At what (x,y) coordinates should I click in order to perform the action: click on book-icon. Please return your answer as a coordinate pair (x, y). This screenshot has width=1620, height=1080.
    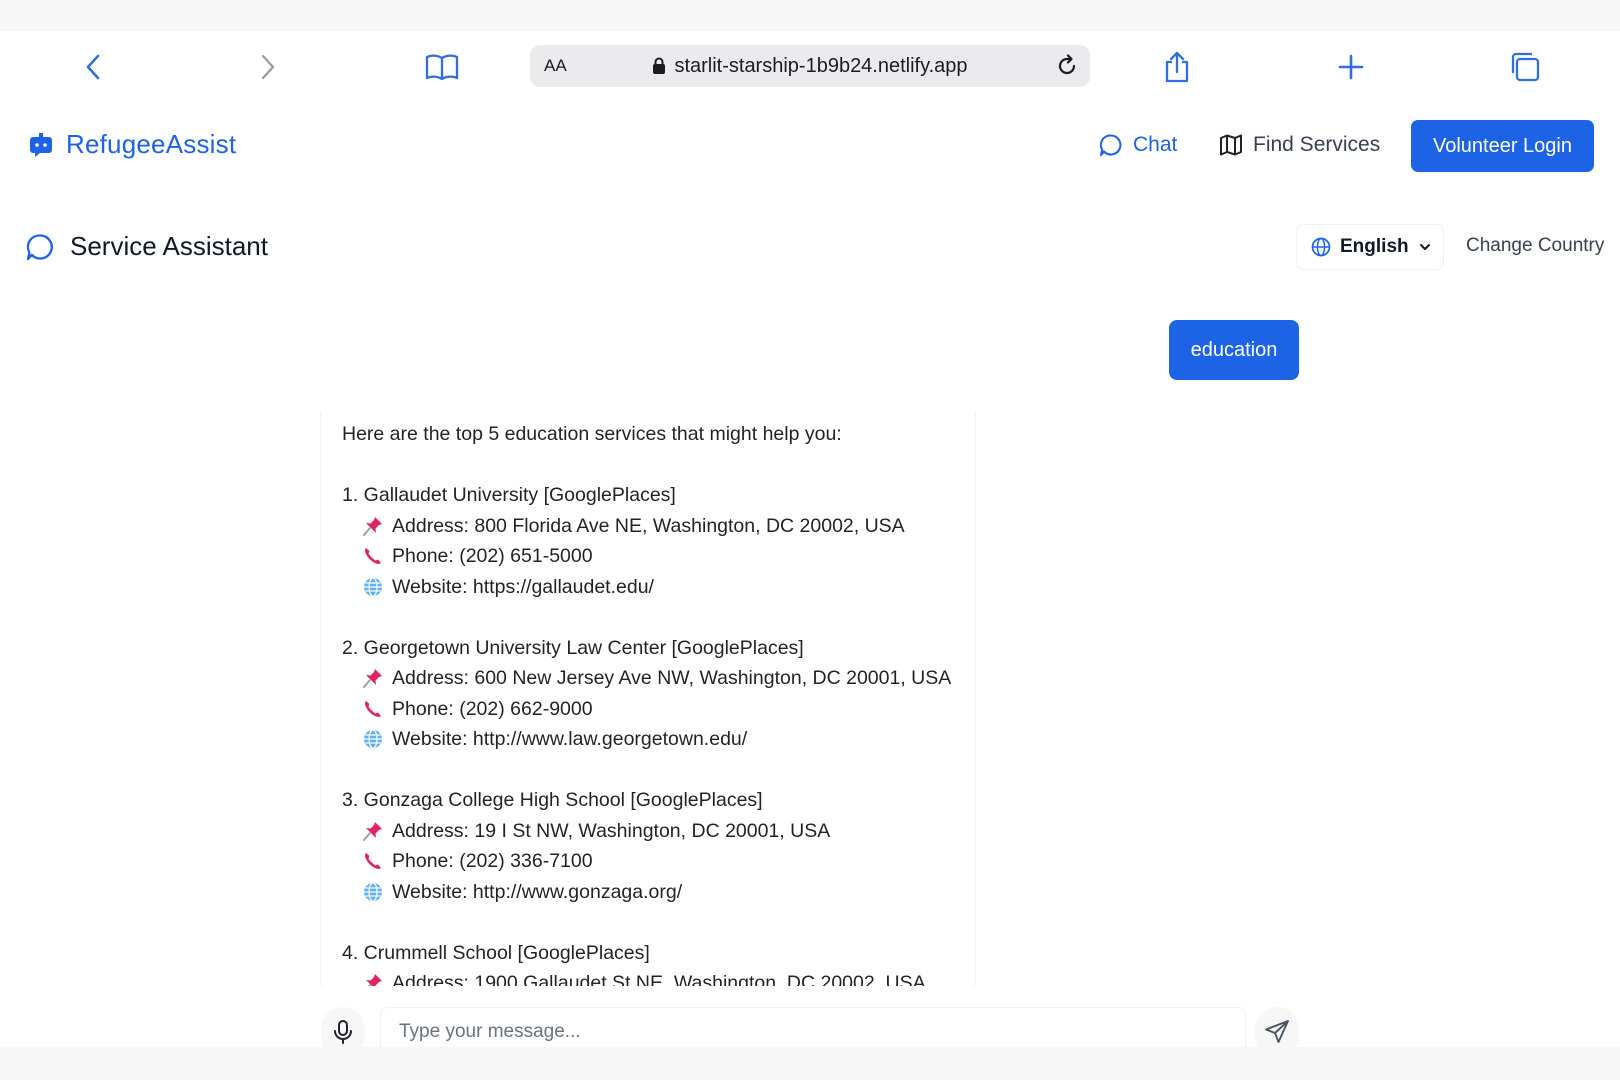
    Looking at the image, I should click on (442, 67).